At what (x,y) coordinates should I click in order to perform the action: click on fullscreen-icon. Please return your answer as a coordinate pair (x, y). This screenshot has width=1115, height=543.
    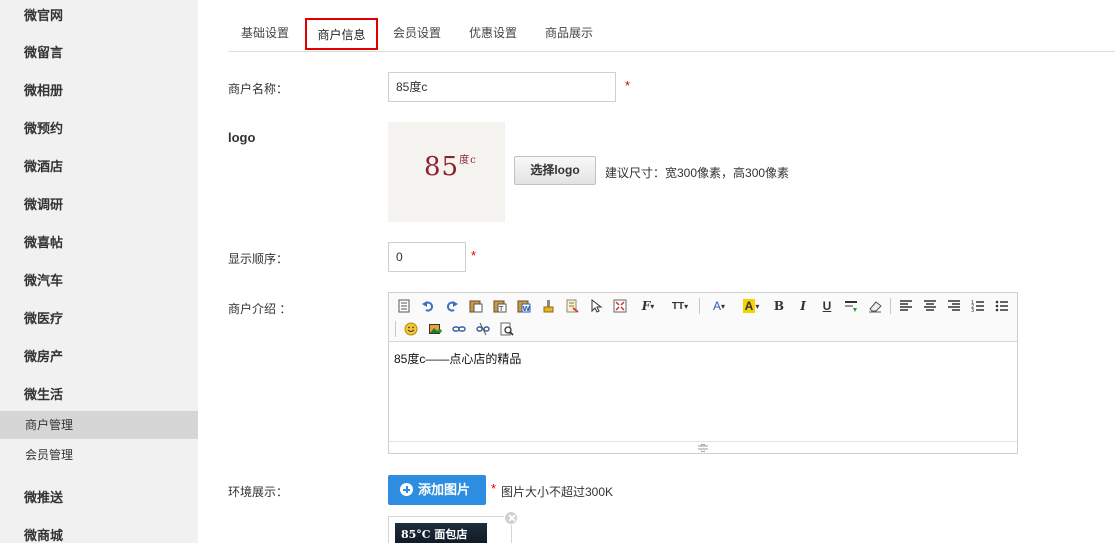
    Looking at the image, I should click on (620, 306).